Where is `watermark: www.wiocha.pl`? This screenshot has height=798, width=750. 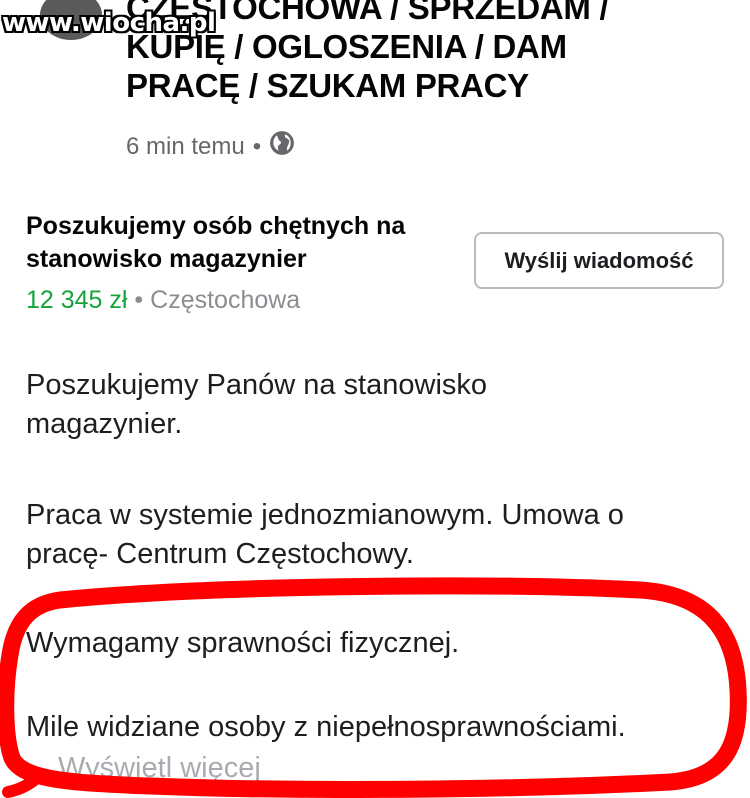 watermark: www.wiocha.pl is located at coordinates (109, 23).